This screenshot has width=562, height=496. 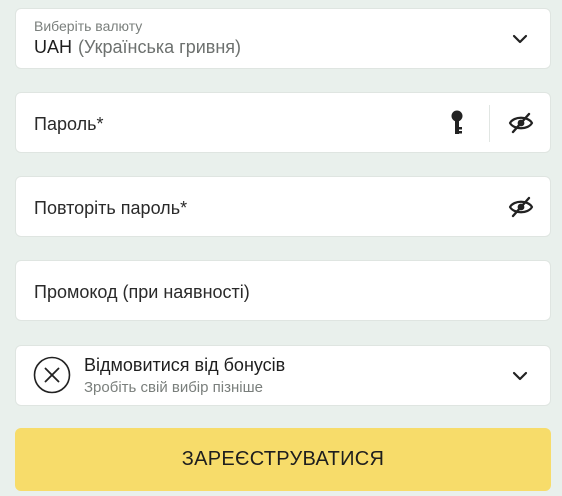 What do you see at coordinates (69, 124) in the screenshot?
I see `password-placeholder: Пароль*` at bounding box center [69, 124].